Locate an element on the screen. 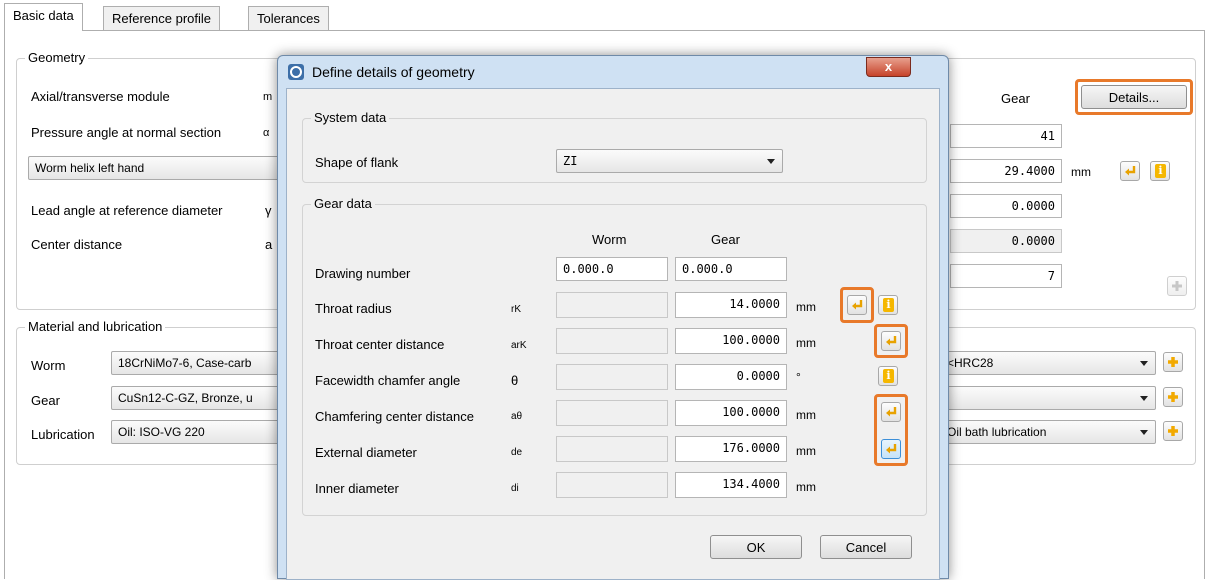 This screenshot has height=580, width=1211. chamfering-center-distance-unit: mm is located at coordinates (806, 415).